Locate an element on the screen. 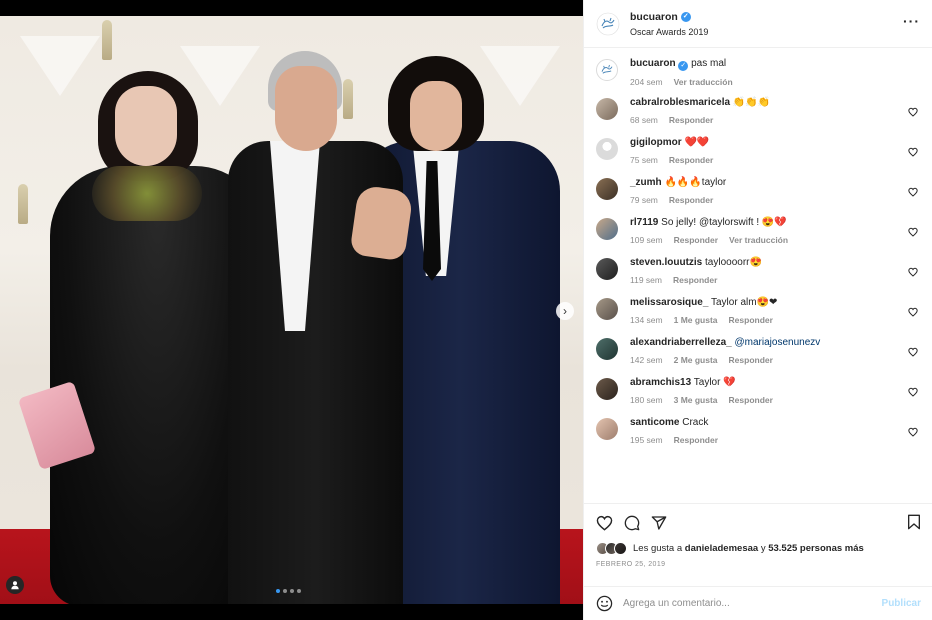  comment-row: cabralroblesmaricela 👏👏👏 68 sem Responder is located at coordinates (758, 111).